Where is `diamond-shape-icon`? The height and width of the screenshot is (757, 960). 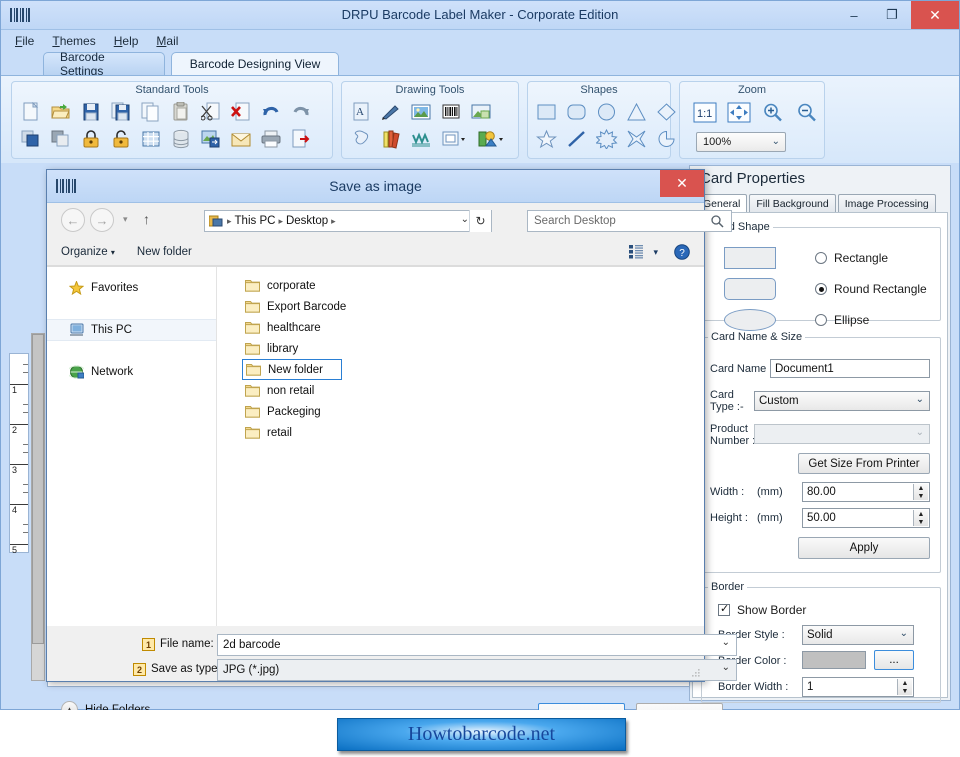
diamond-shape-icon is located at coordinates (667, 112).